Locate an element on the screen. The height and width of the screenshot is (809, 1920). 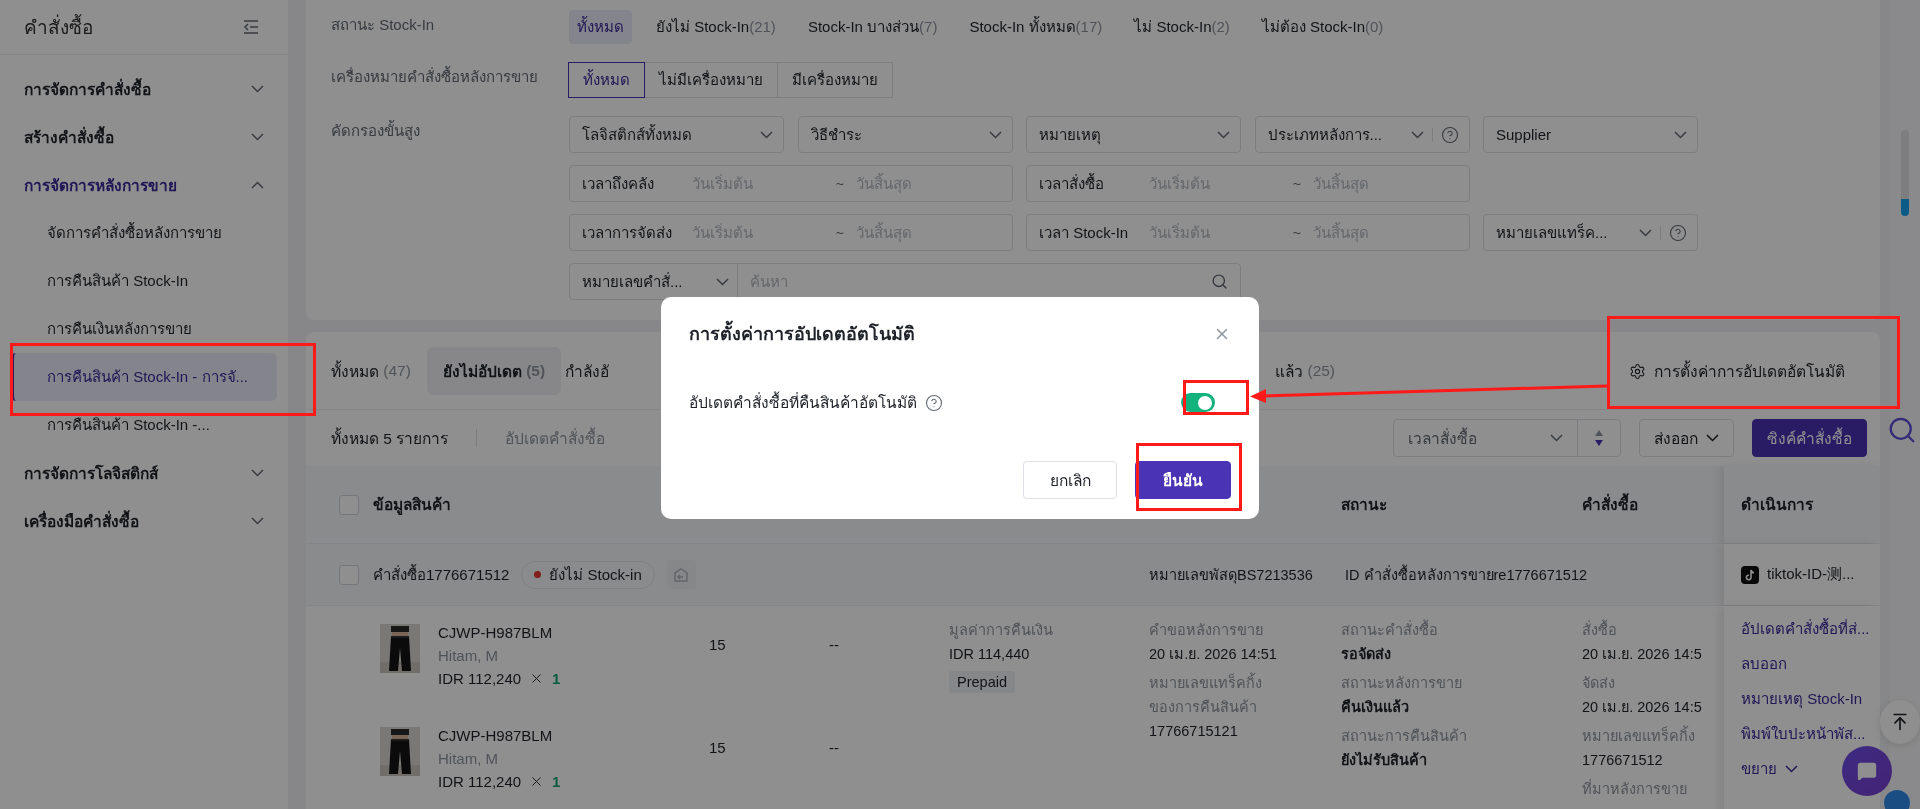
status-option: ยังไม่ Stock-In(21) is located at coordinates (716, 27).